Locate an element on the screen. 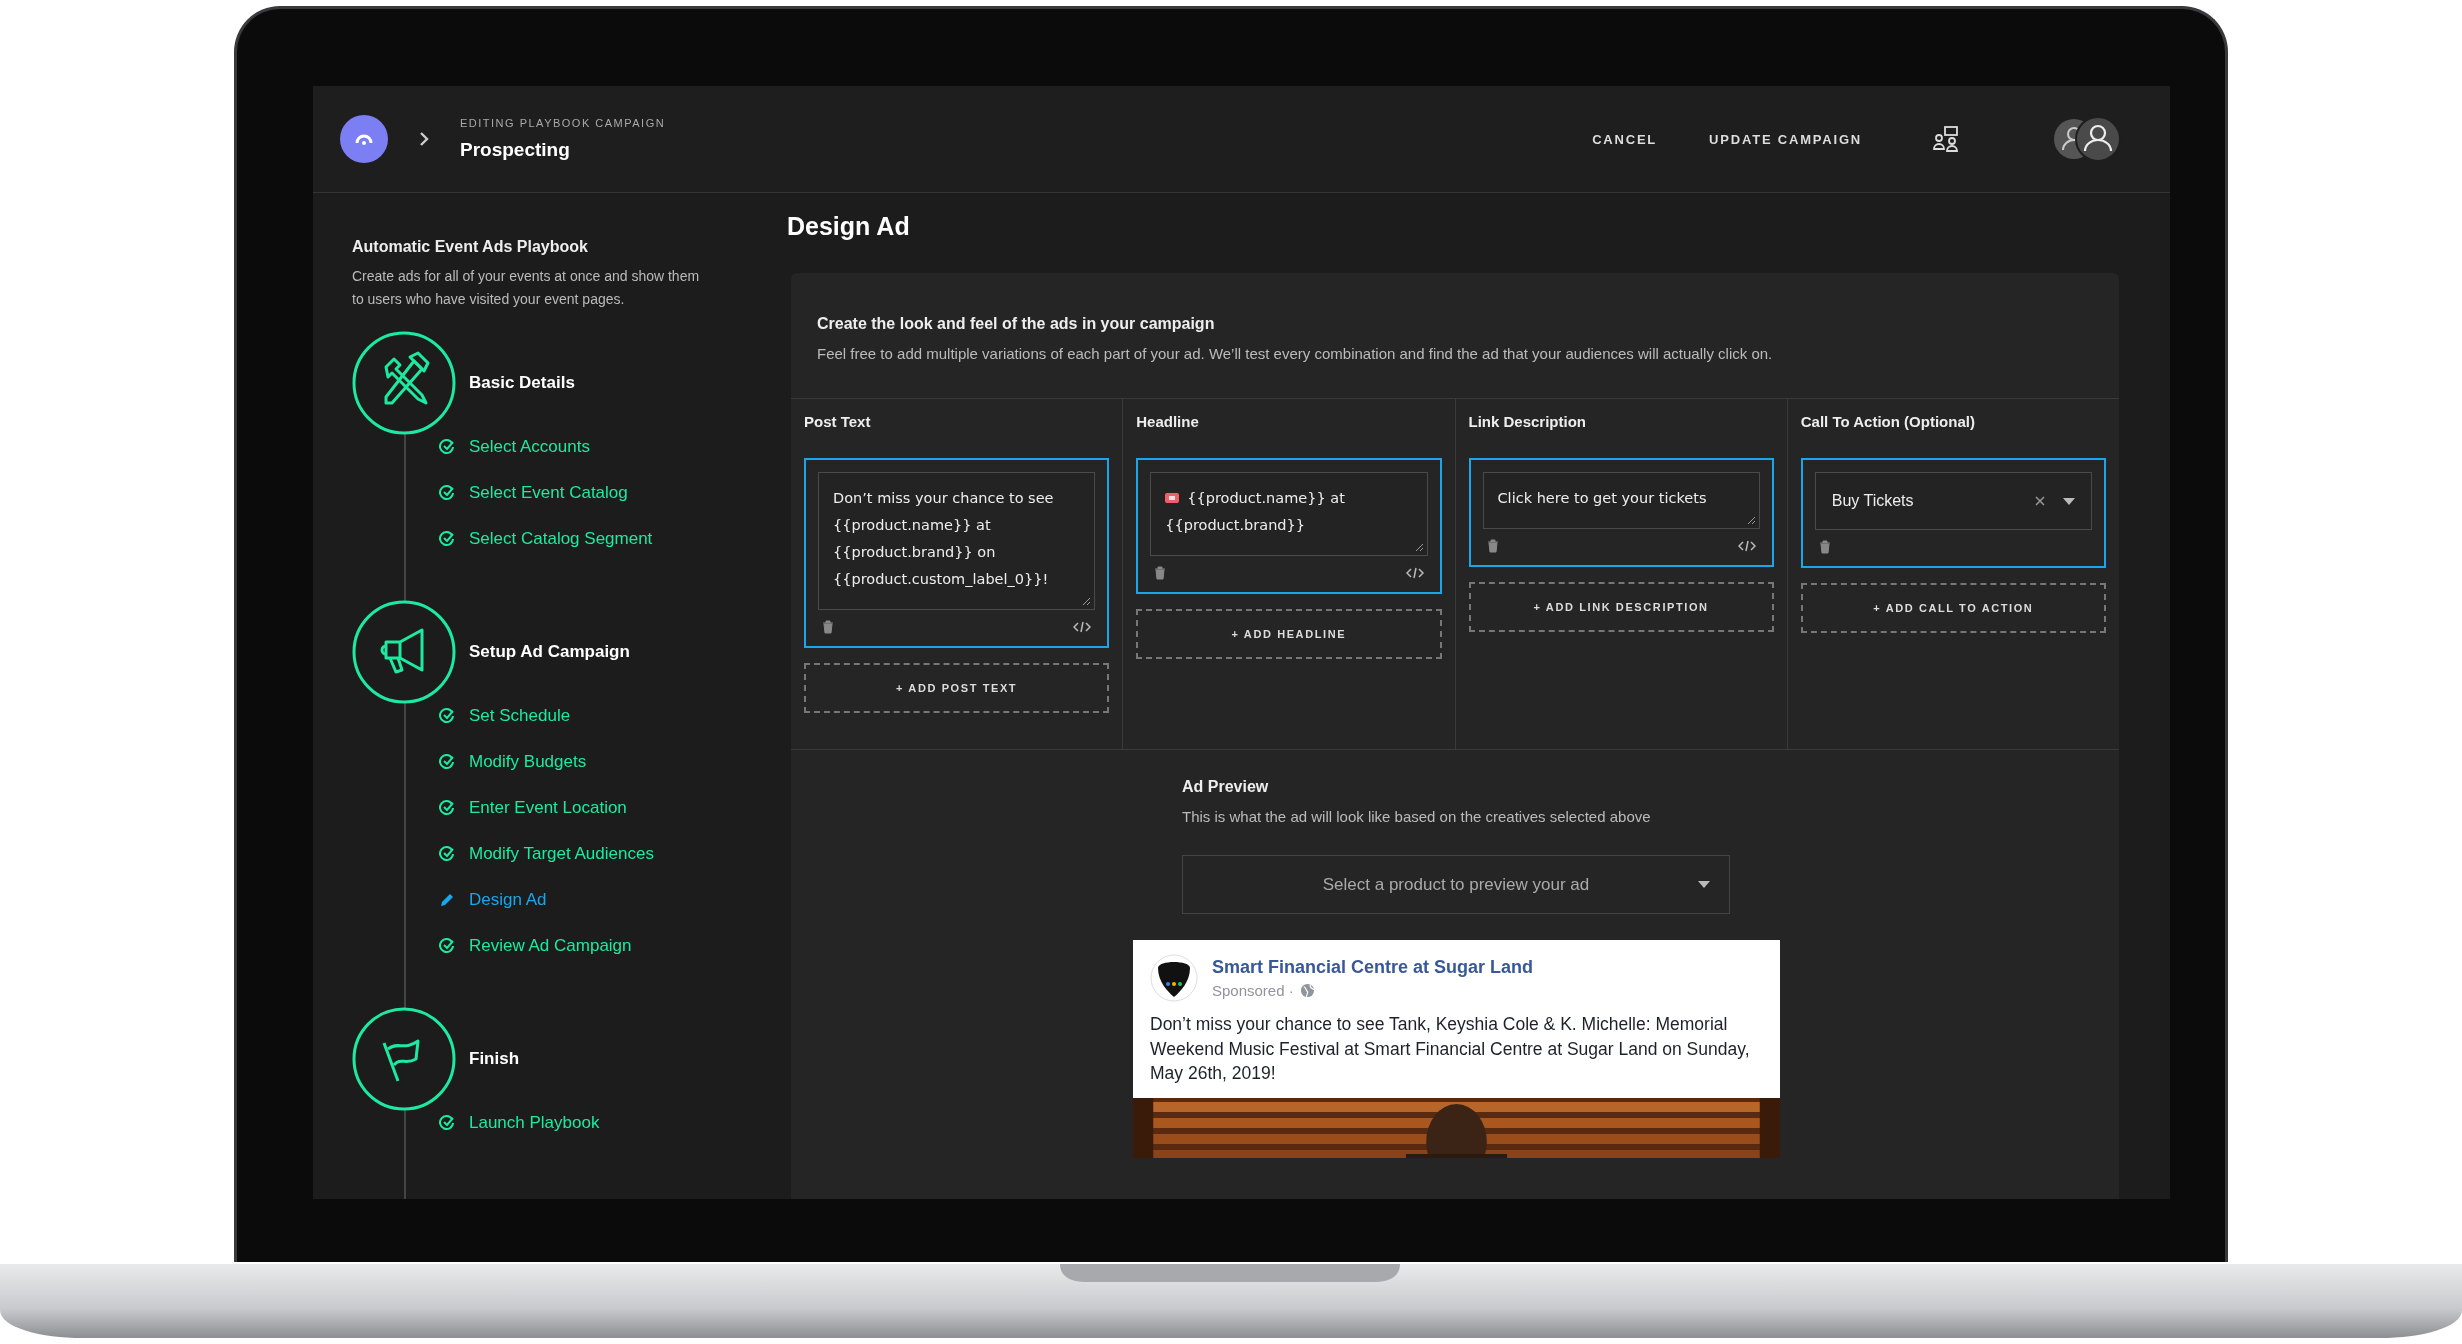 Image resolution: width=2462 pixels, height=1344 pixels. add-variation-button: + ADD CALL TO ACTION is located at coordinates (1953, 608).